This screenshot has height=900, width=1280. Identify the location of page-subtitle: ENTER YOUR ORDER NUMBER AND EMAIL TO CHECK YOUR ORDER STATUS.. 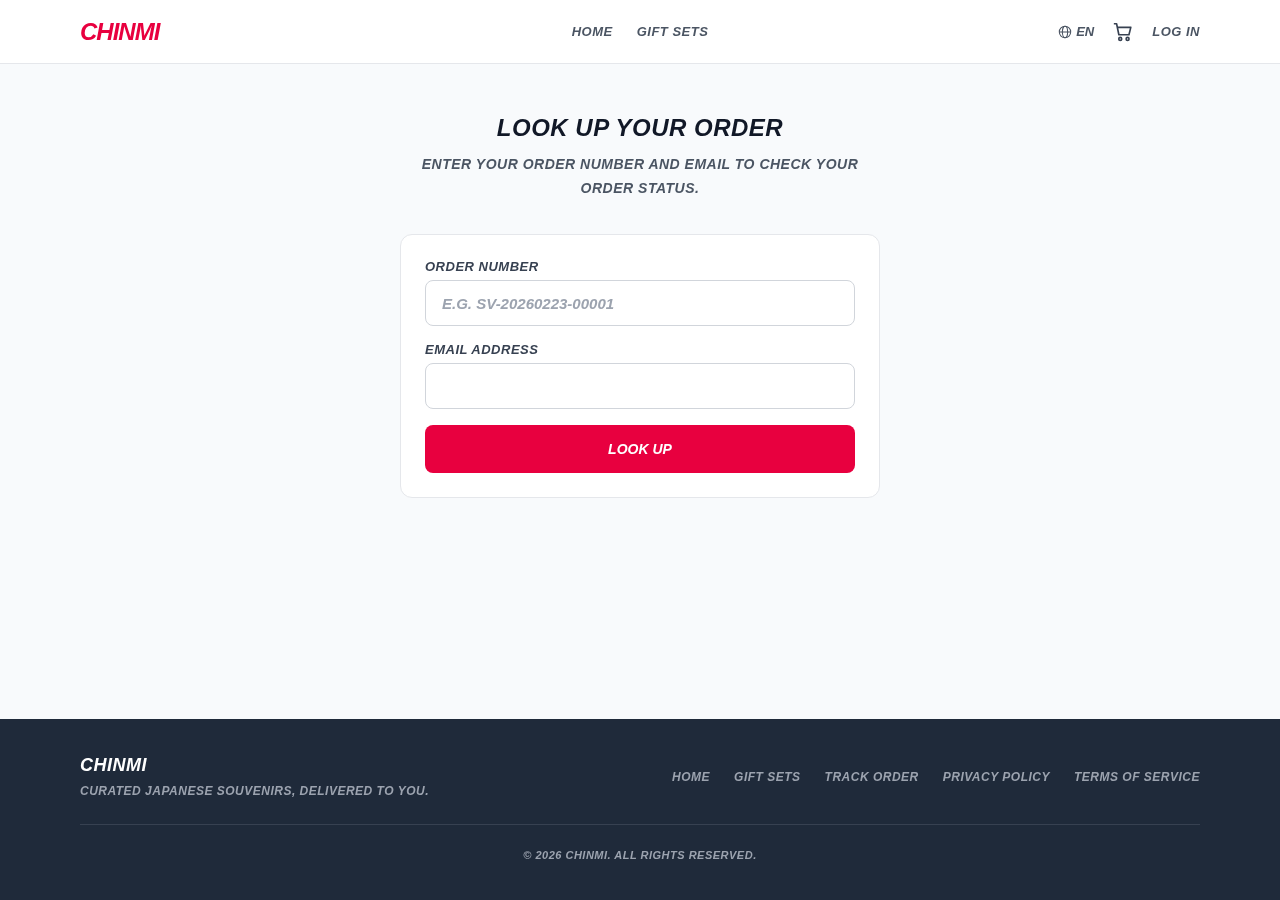
(640, 176).